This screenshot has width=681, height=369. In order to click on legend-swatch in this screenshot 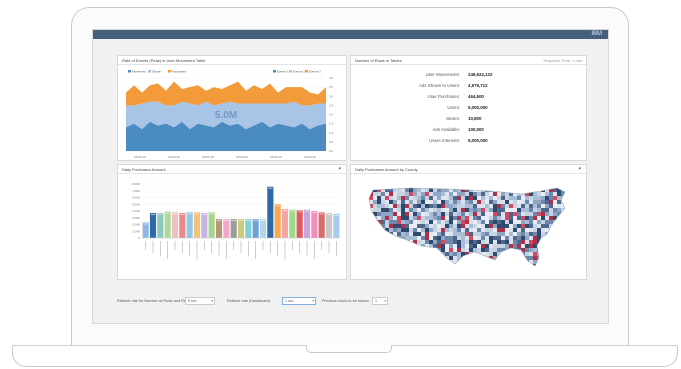, I will do `click(274, 71)`.